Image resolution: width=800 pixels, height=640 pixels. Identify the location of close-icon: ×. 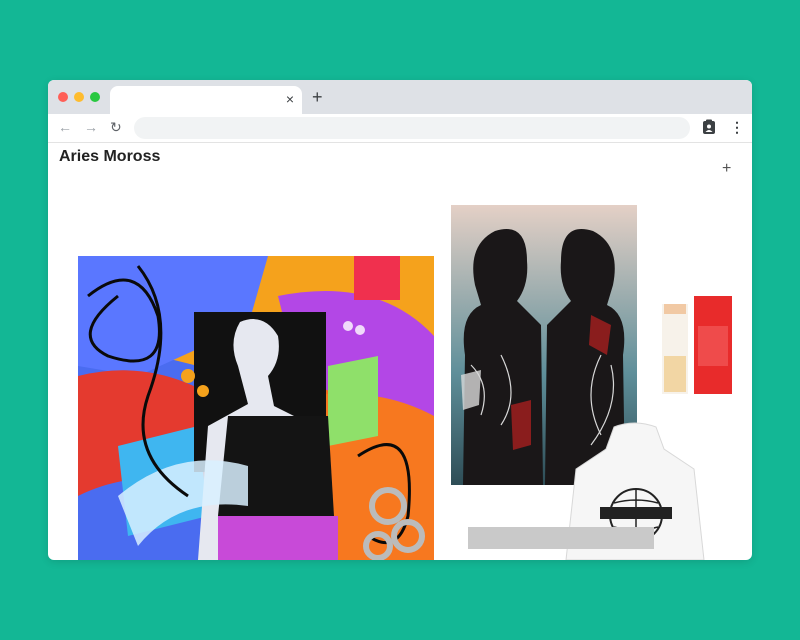
(290, 99).